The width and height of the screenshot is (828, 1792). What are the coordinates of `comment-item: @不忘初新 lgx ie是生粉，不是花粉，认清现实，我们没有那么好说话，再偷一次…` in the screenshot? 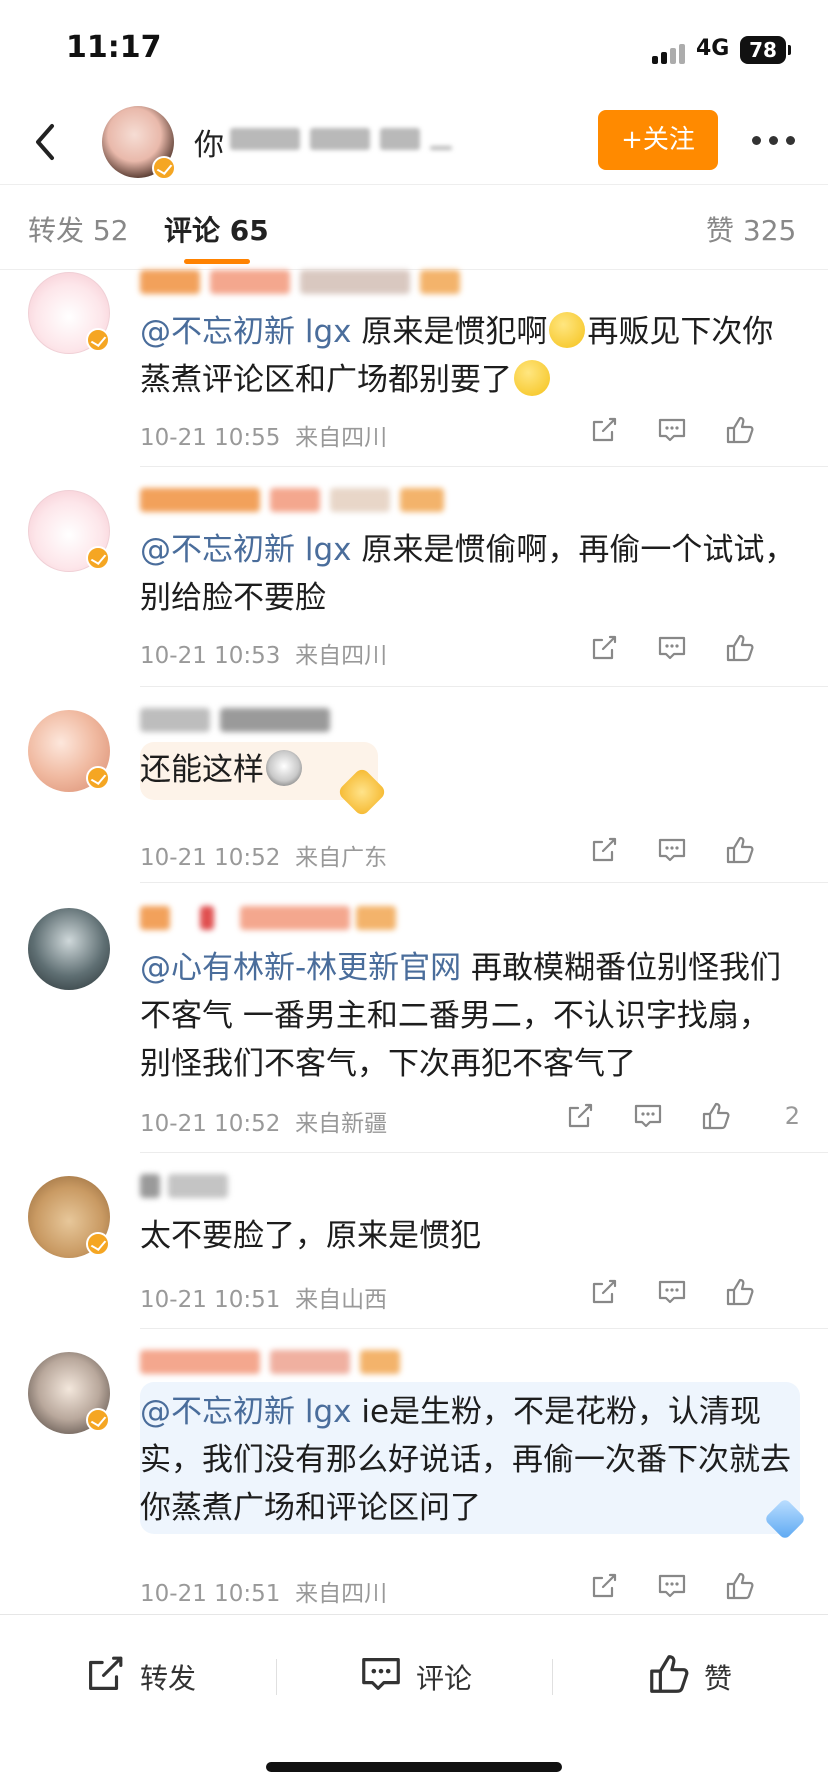 It's located at (414, 1478).